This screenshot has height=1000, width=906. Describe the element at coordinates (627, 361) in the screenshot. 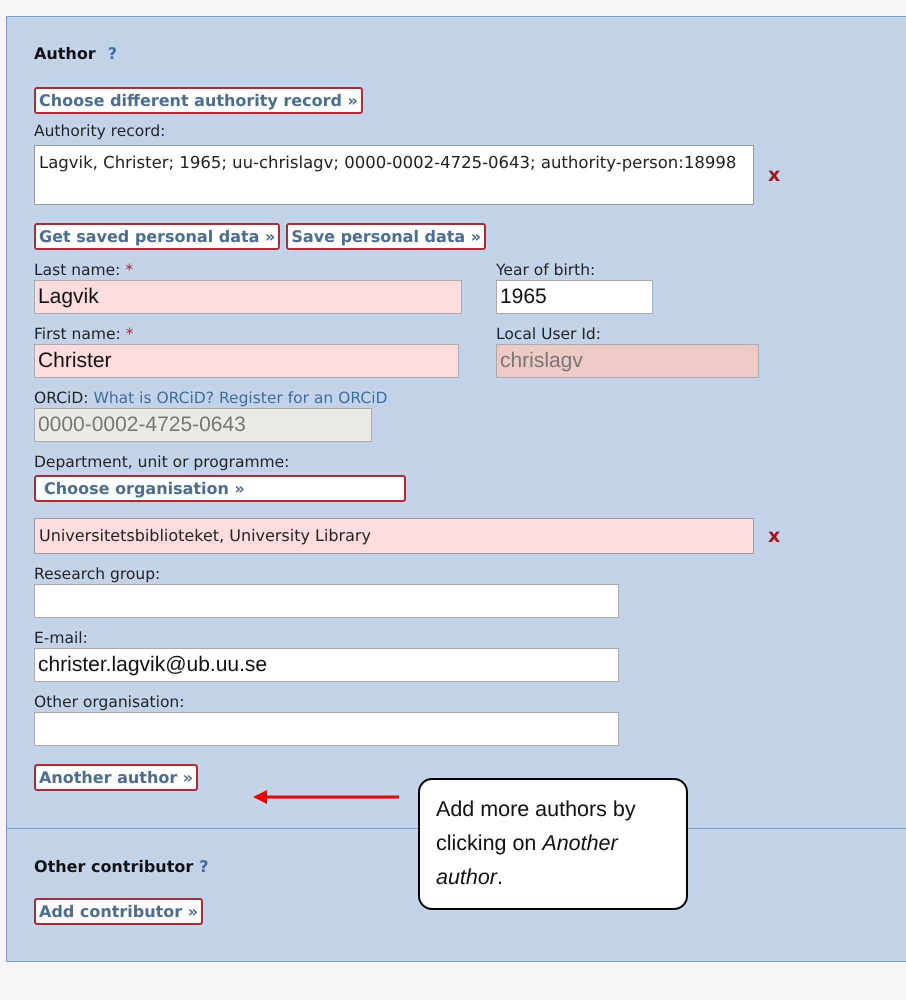

I see `text-field: chrislagv` at that location.